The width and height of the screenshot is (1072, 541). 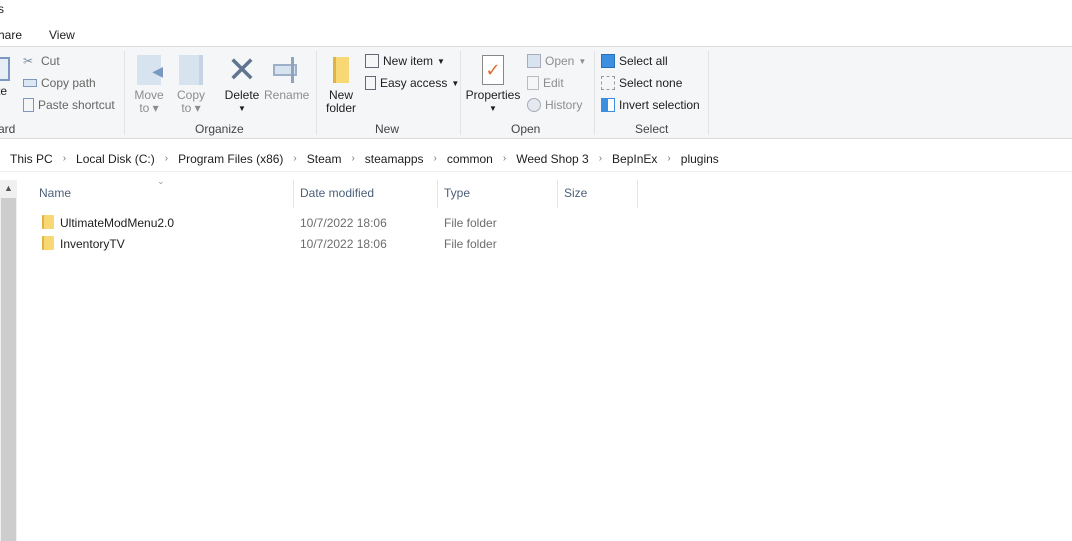 What do you see at coordinates (5, 69) in the screenshot?
I see `clipboard-icon` at bounding box center [5, 69].